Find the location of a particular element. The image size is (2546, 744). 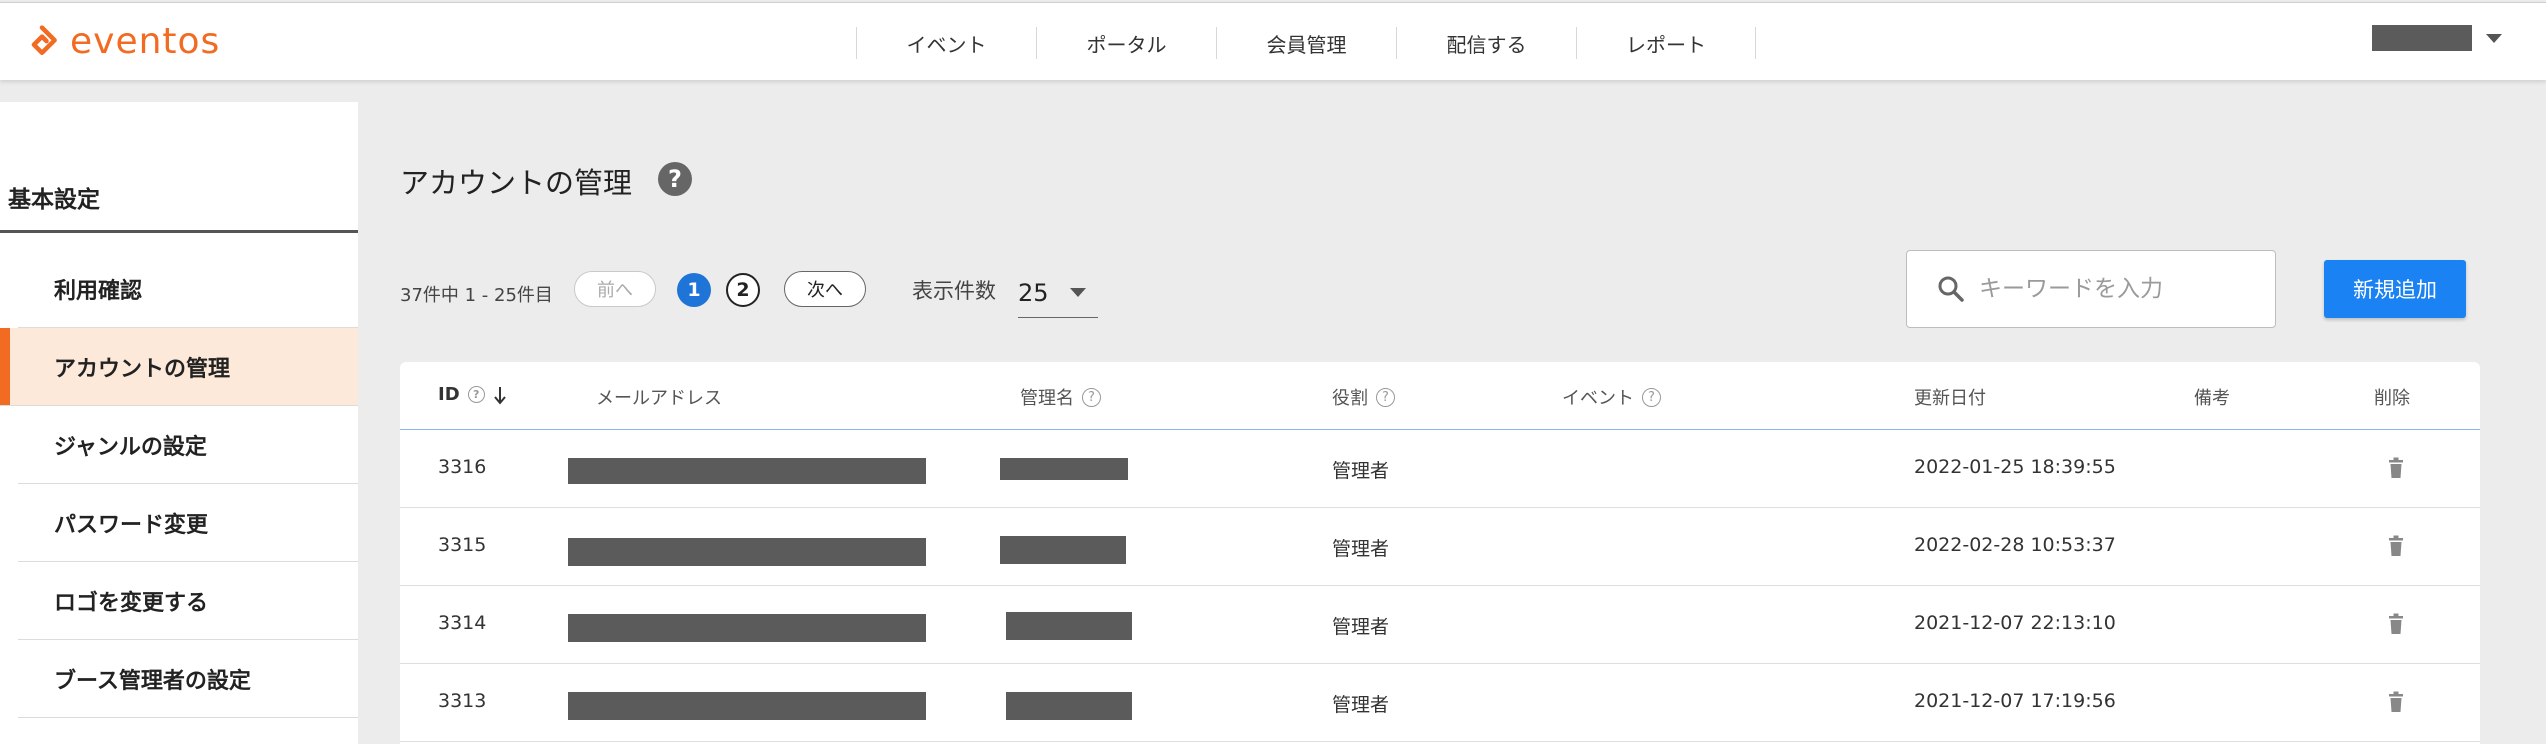

cell-updated: 2022-01-25 18:39:55 is located at coordinates (2015, 467).